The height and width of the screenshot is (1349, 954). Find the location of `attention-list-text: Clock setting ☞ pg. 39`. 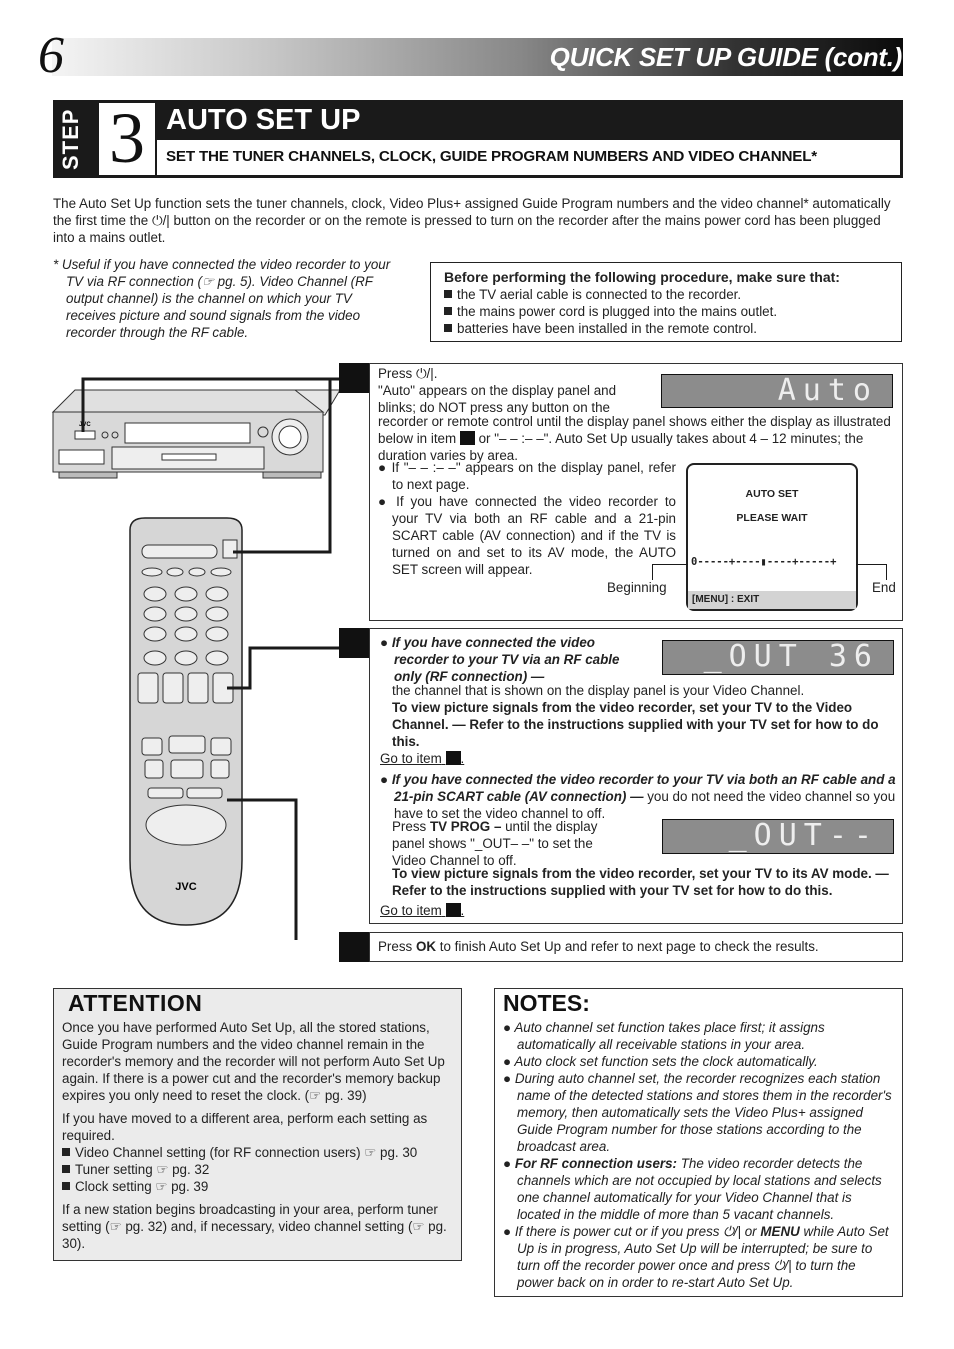

attention-list-text: Clock setting ☞ pg. 39 is located at coordinates (142, 1186).